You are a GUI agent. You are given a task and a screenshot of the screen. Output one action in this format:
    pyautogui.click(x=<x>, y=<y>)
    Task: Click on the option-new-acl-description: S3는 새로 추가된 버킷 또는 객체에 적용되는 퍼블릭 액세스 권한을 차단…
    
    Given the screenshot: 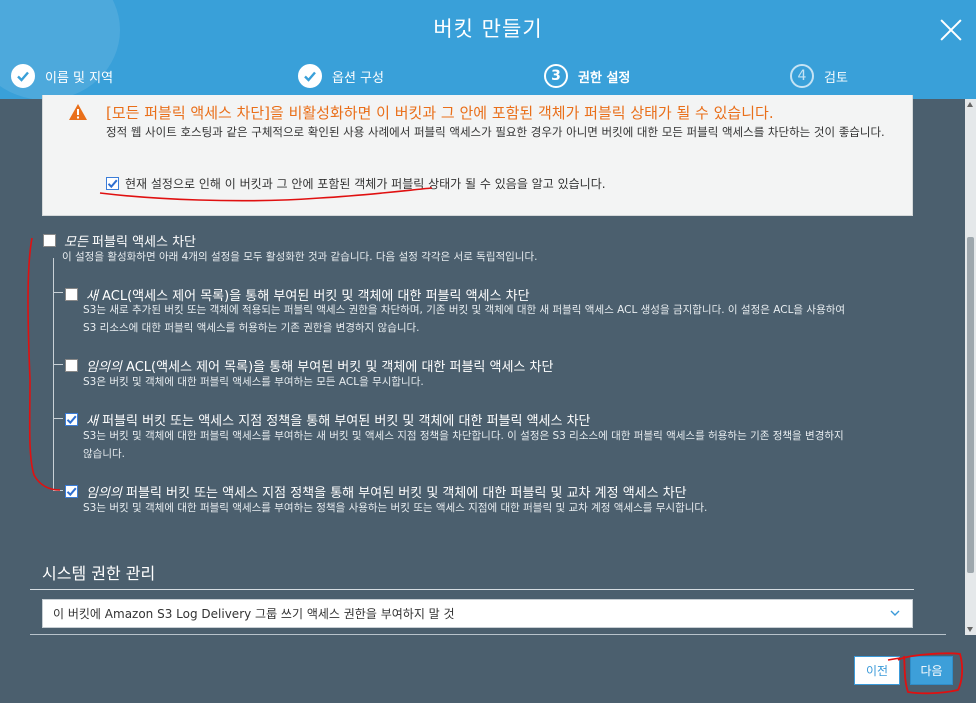 What is the action you would take?
    pyautogui.click(x=464, y=319)
    